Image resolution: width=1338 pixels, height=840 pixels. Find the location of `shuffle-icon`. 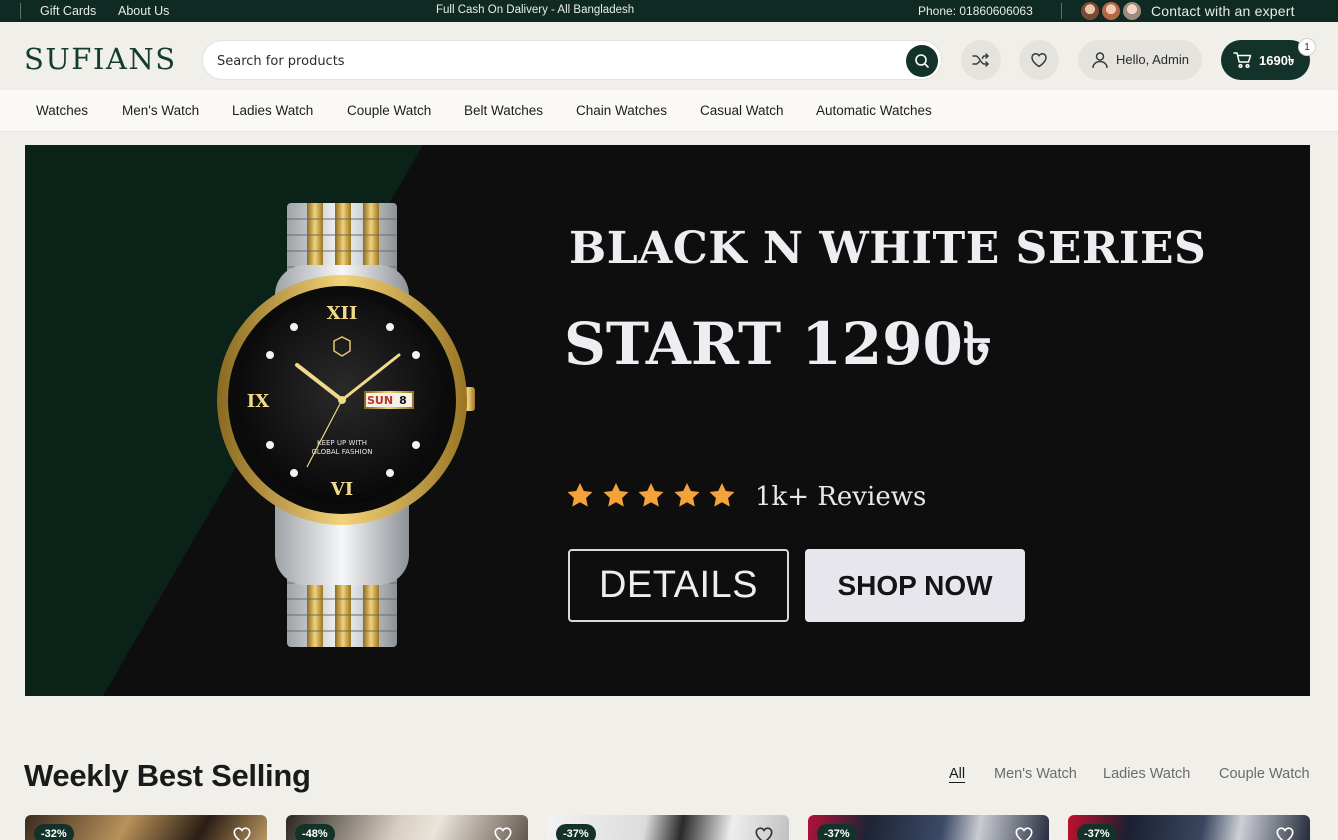

shuffle-icon is located at coordinates (980, 60).